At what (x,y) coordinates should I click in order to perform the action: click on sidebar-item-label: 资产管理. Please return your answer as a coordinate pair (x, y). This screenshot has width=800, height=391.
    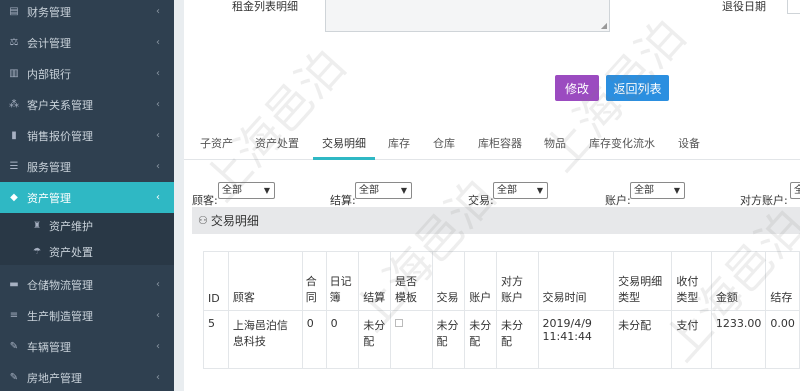
    Looking at the image, I should click on (49, 198).